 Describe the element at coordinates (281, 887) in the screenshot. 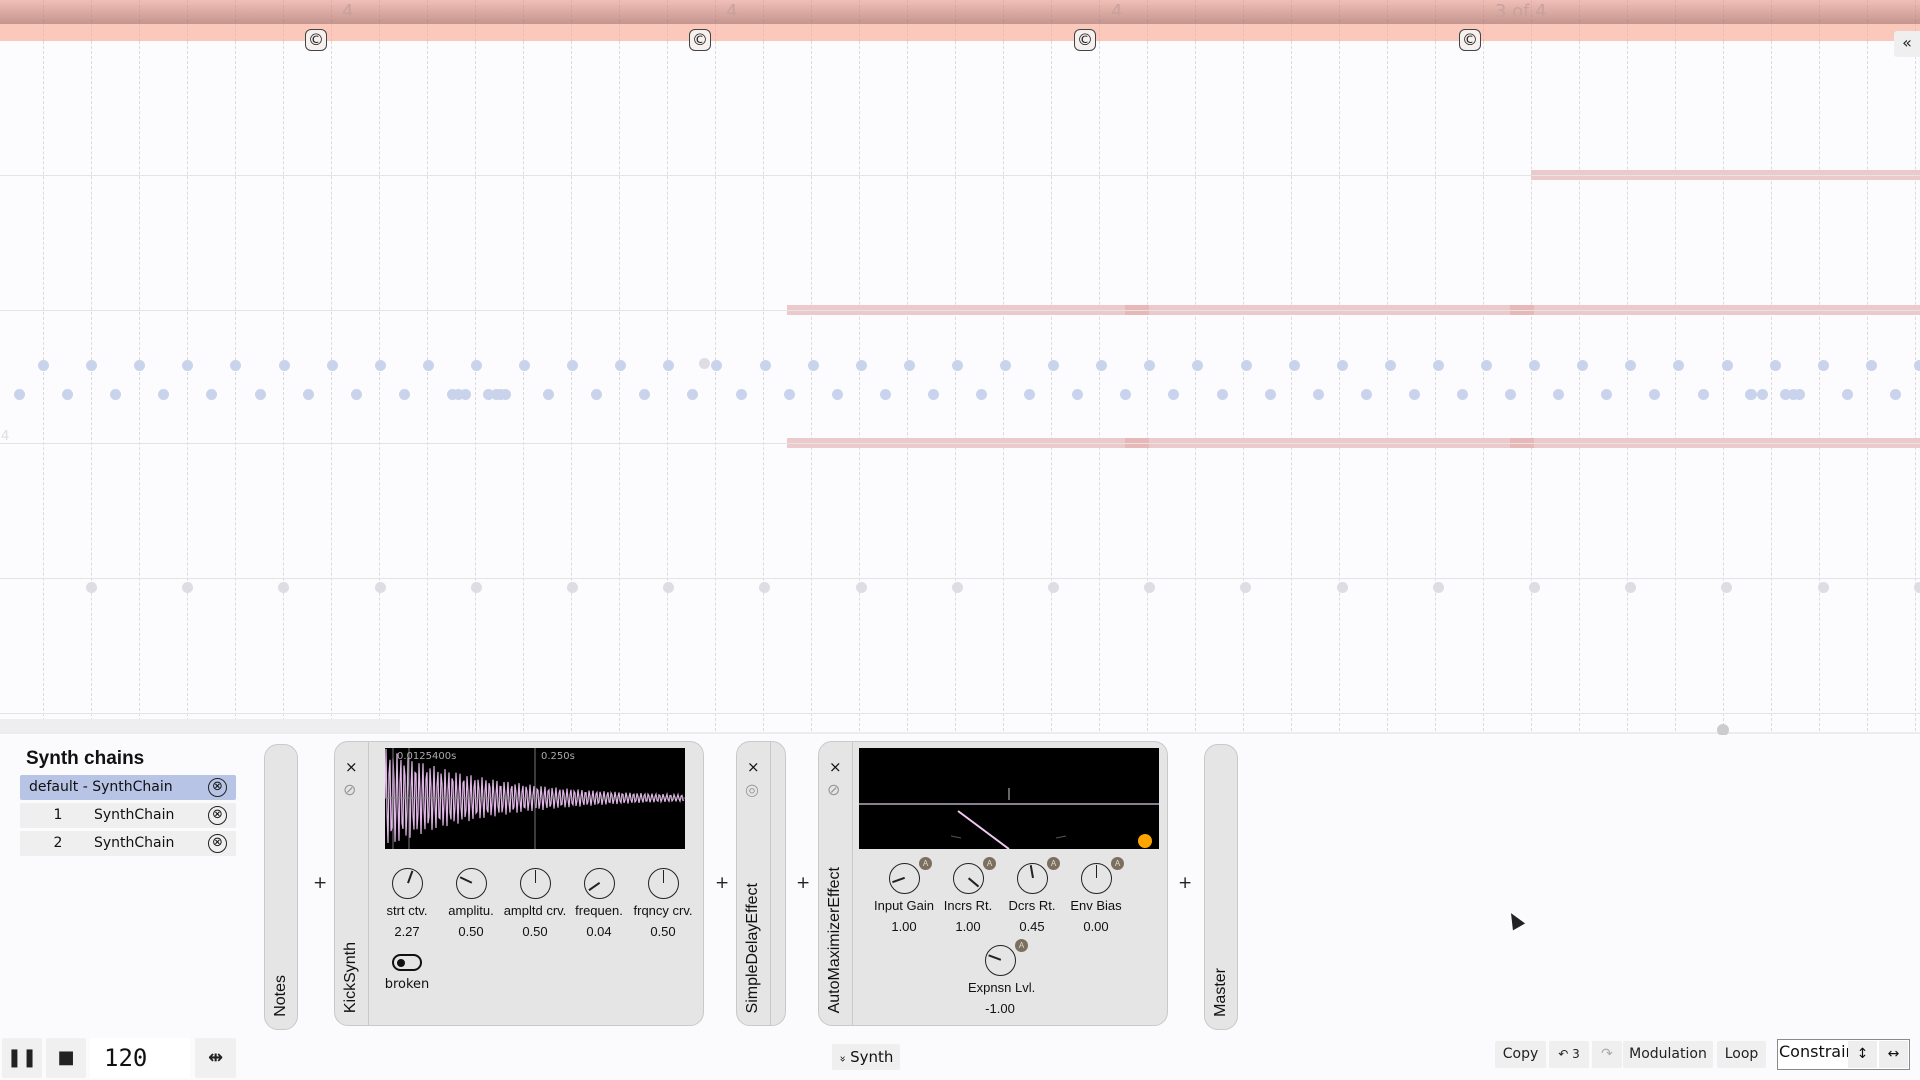

I see `notes-module: Notes` at that location.